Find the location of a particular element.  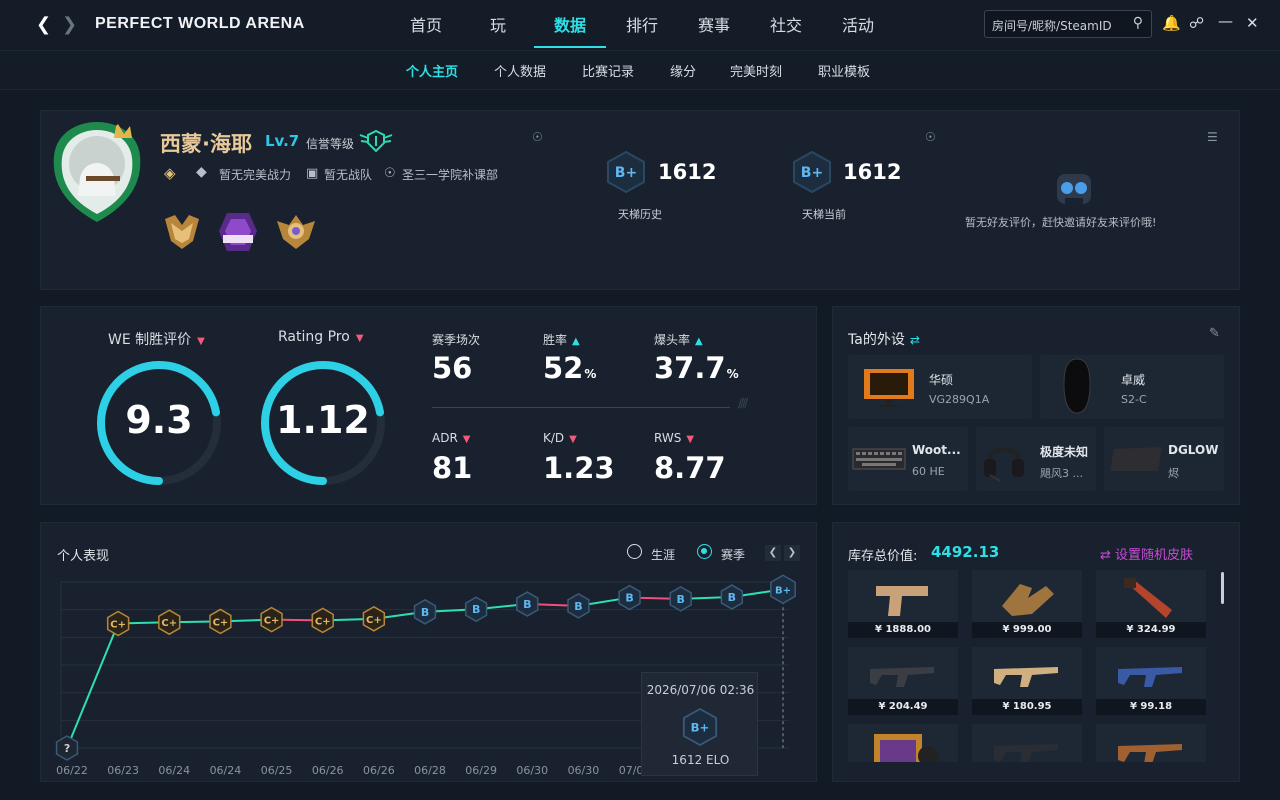

gear-model: VG289Q1A is located at coordinates (959, 399).